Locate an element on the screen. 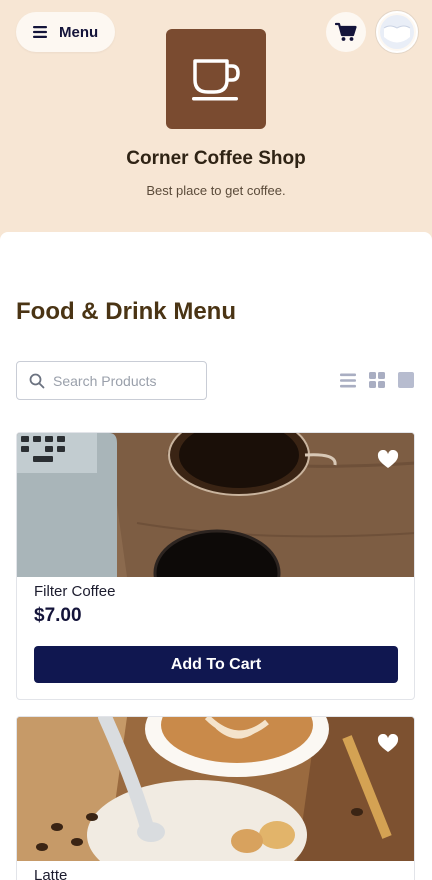 Image resolution: width=432 pixels, height=880 pixels. add-to-cart-button: Add To Cart is located at coordinates (216, 664).